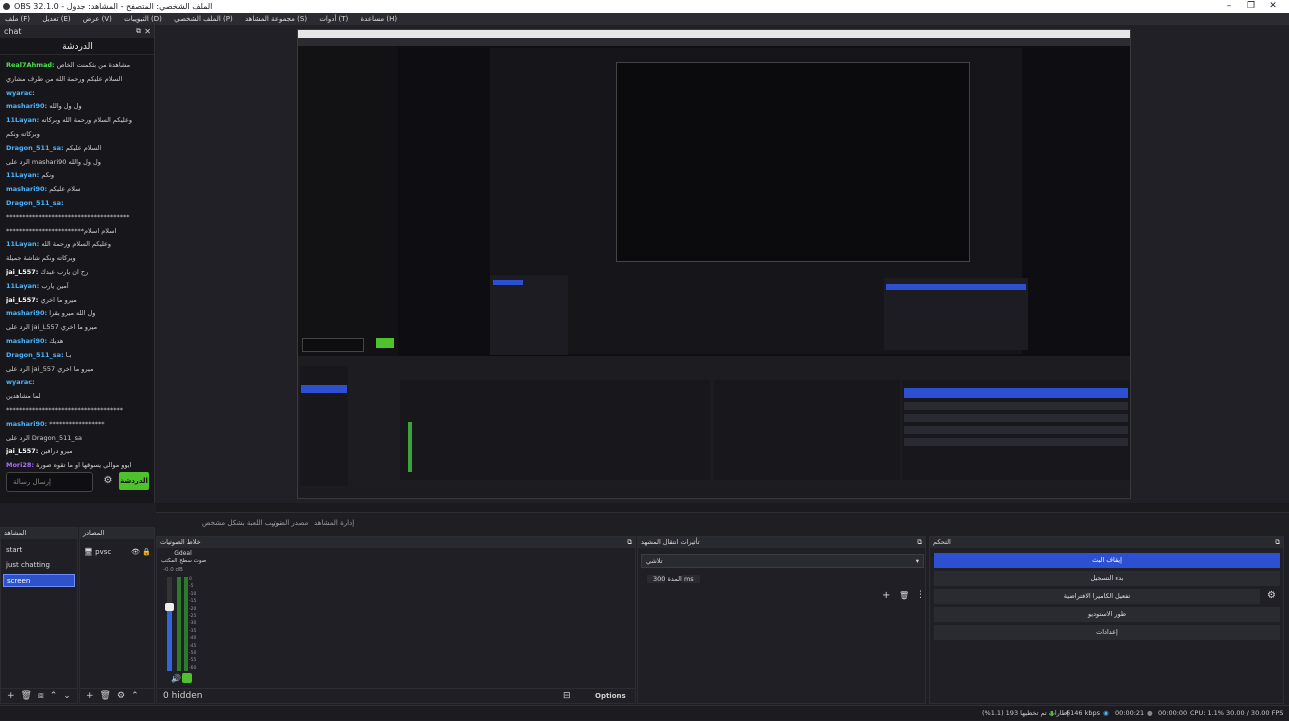 This screenshot has height=721, width=1289. What do you see at coordinates (793, 162) in the screenshot?
I see `nested-preview-inner` at bounding box center [793, 162].